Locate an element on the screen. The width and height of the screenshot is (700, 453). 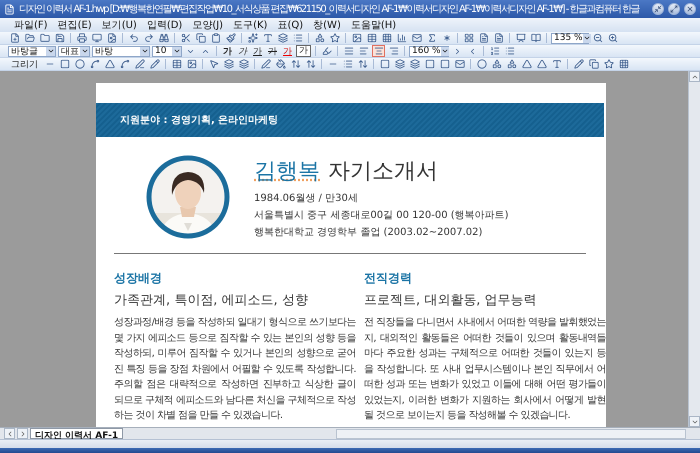
underline-button: 가 is located at coordinates (257, 51).